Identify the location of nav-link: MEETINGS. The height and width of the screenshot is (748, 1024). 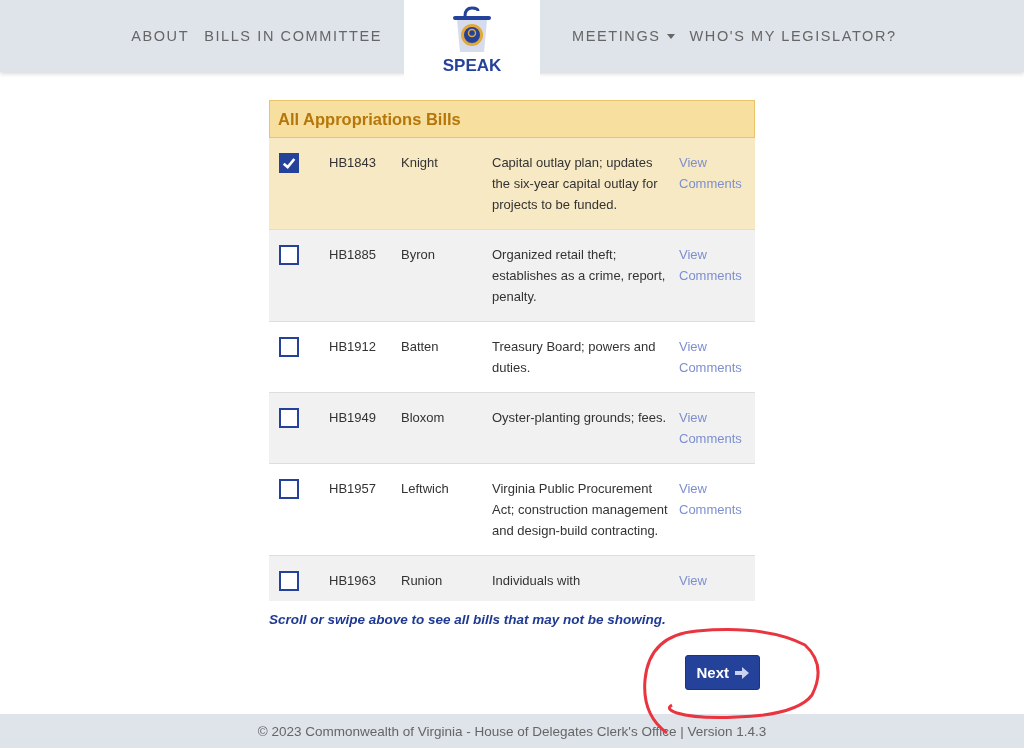
(623, 36).